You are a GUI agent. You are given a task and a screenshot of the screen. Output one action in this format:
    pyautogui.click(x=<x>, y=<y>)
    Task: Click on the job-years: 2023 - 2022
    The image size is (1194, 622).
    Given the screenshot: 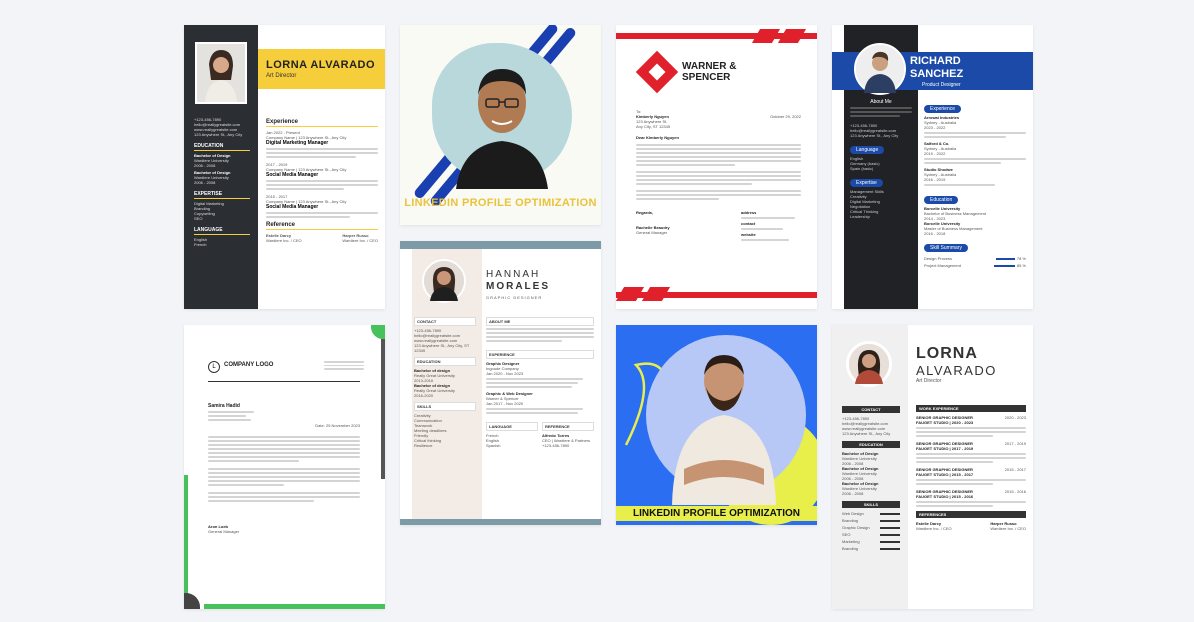 What is the action you would take?
    pyautogui.click(x=935, y=127)
    